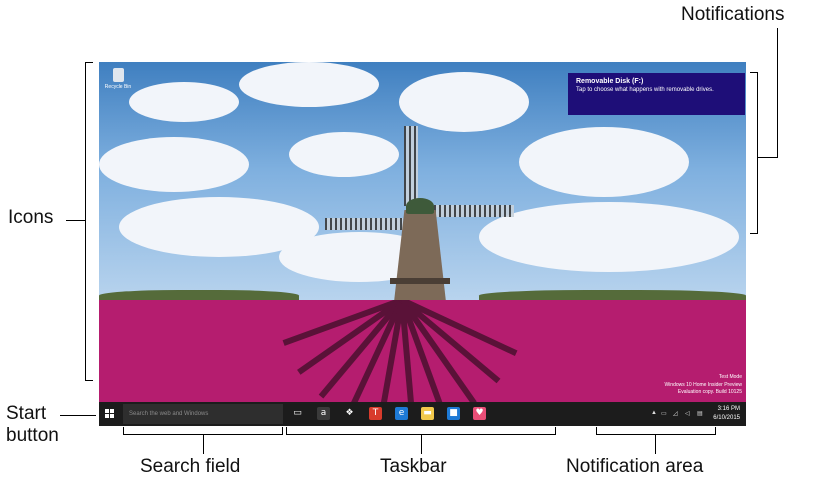 Image resolution: width=821 pixels, height=481 pixels. Describe the element at coordinates (32, 435) in the screenshot. I see `start-callout-line2: button` at that location.